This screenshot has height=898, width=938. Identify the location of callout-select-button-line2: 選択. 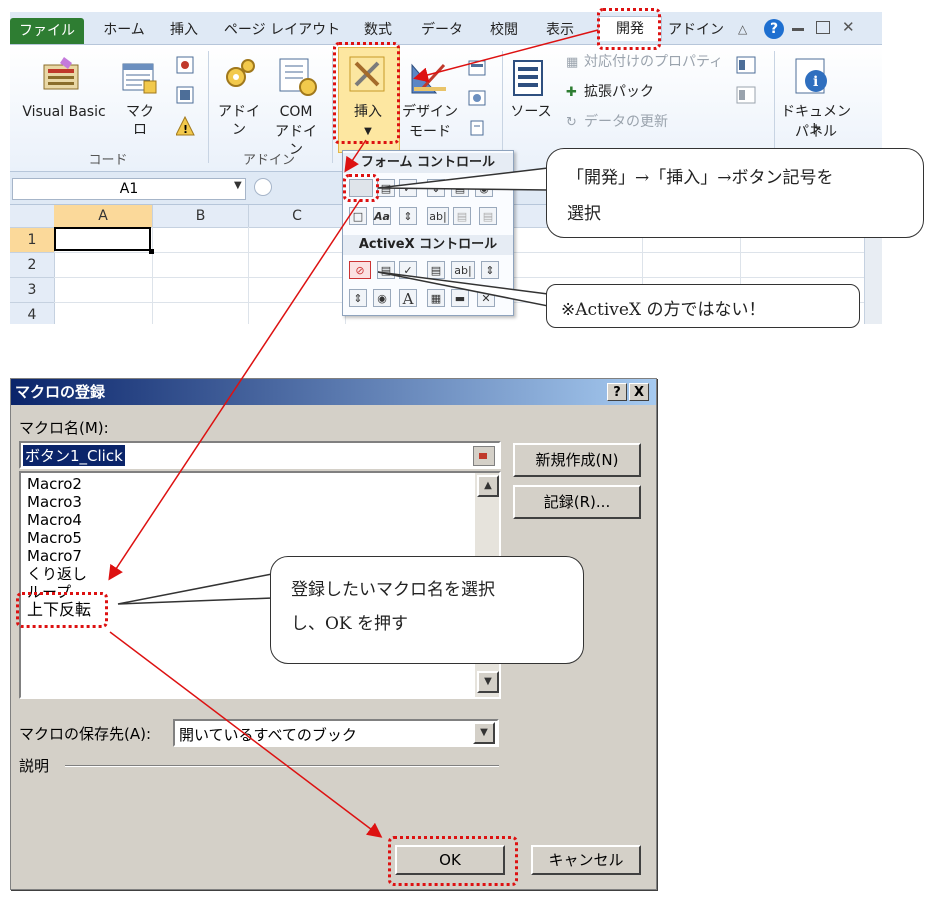
(584, 214).